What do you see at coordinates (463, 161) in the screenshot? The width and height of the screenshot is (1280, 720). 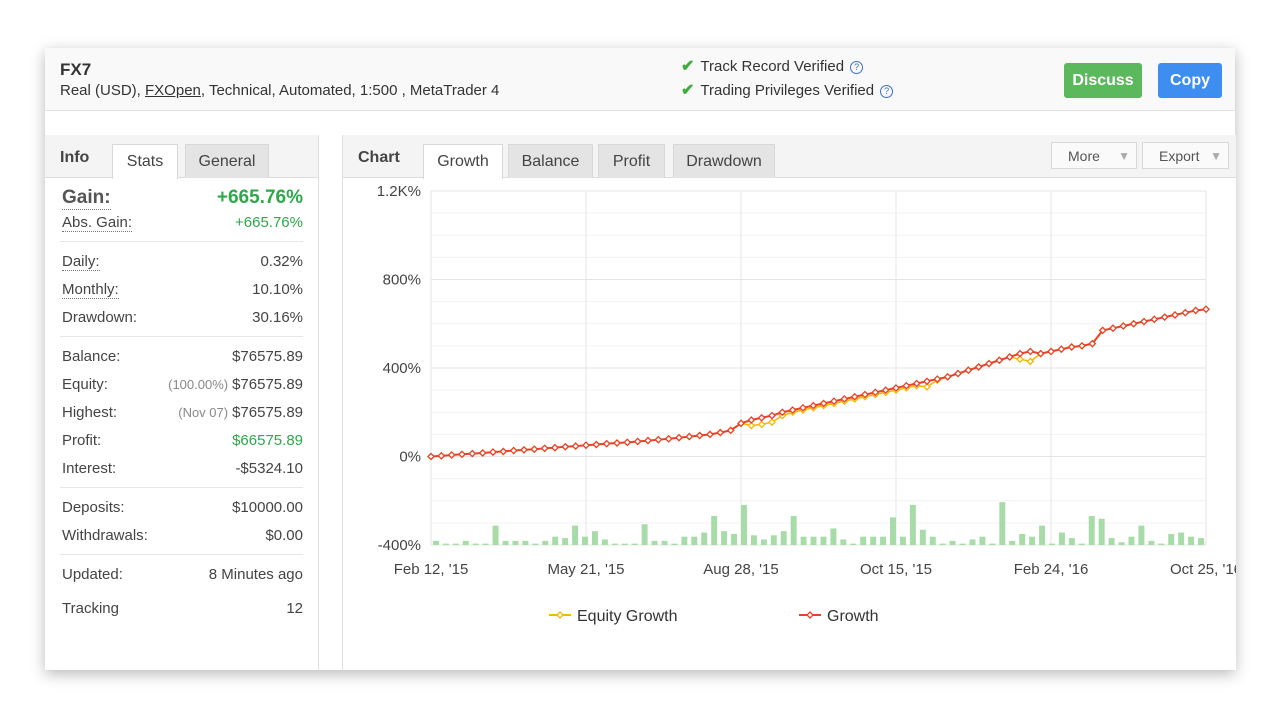 I see `tab-growth: Growth` at bounding box center [463, 161].